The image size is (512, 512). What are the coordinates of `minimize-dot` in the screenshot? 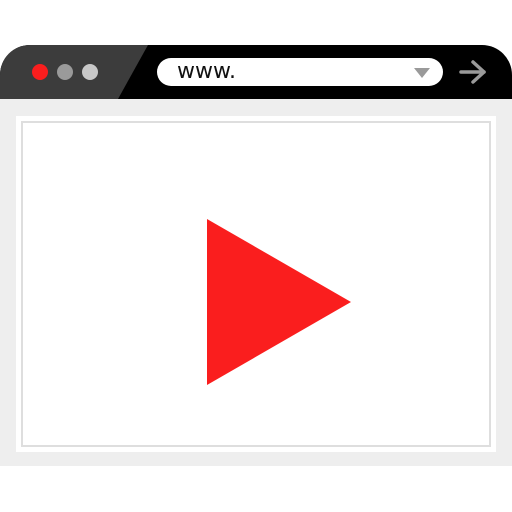 It's located at (65, 72).